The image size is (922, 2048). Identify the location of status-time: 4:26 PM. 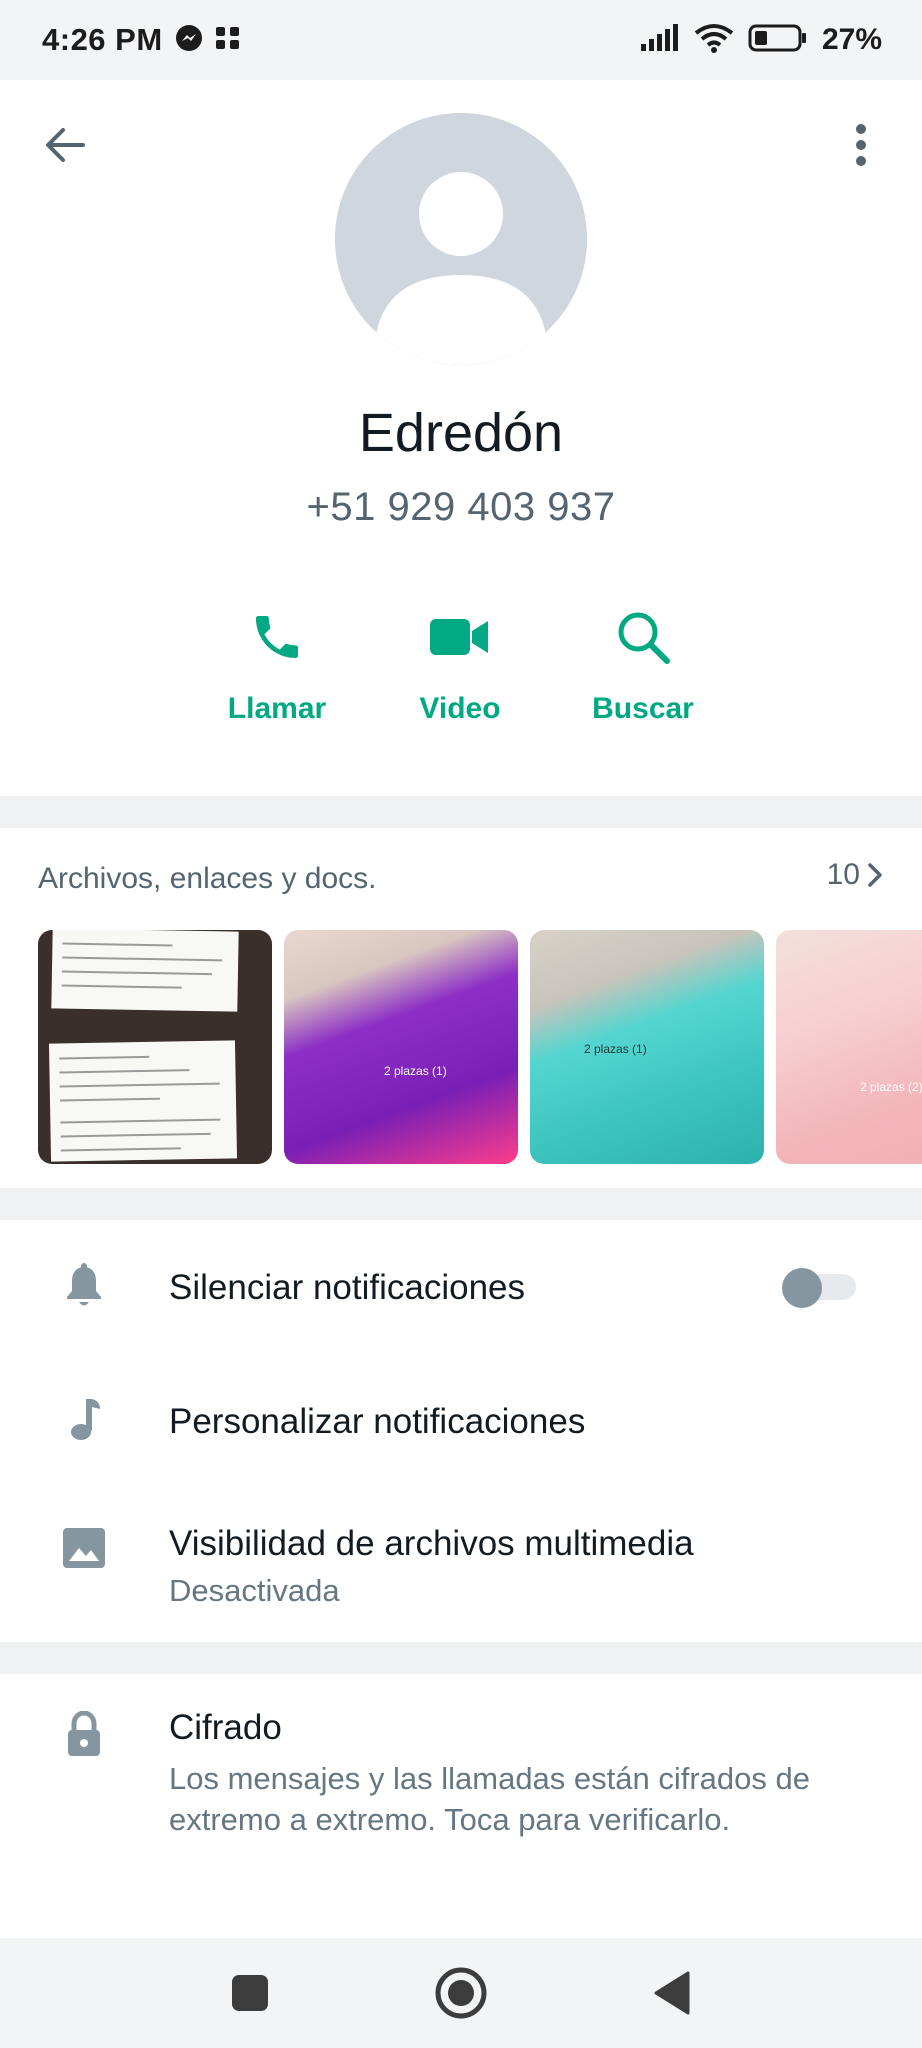
(102, 39).